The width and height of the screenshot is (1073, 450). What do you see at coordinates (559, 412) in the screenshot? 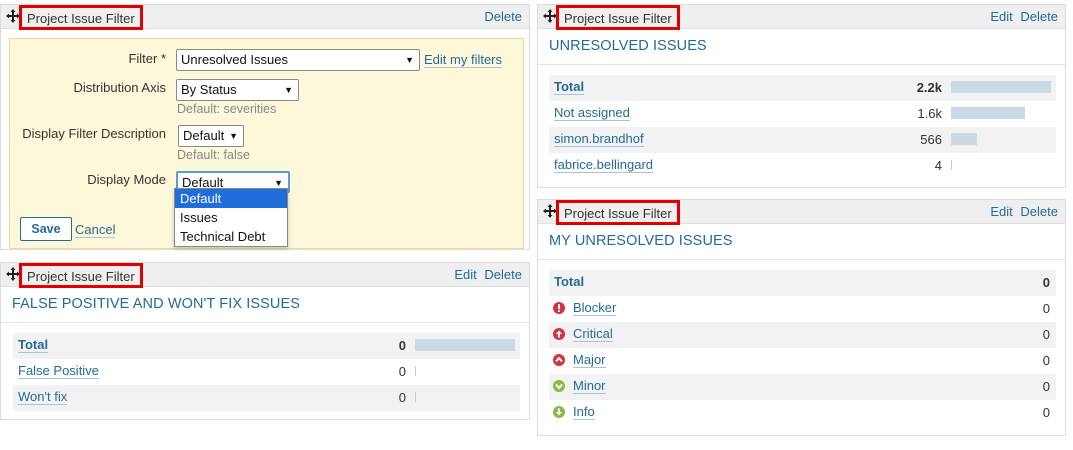
I see `info-icon` at bounding box center [559, 412].